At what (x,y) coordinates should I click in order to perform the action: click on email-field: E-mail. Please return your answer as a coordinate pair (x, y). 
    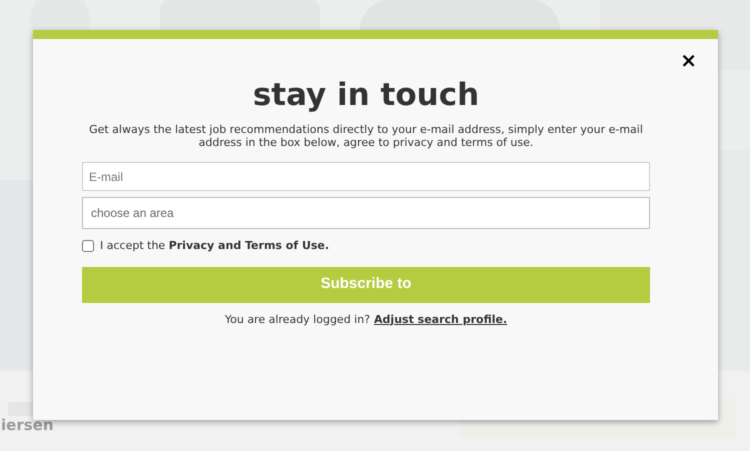
    Looking at the image, I should click on (366, 176).